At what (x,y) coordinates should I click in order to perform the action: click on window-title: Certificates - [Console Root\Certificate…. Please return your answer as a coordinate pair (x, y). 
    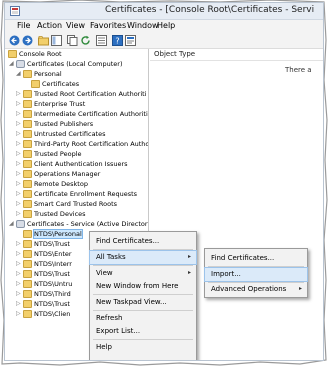
    Looking at the image, I should click on (210, 10).